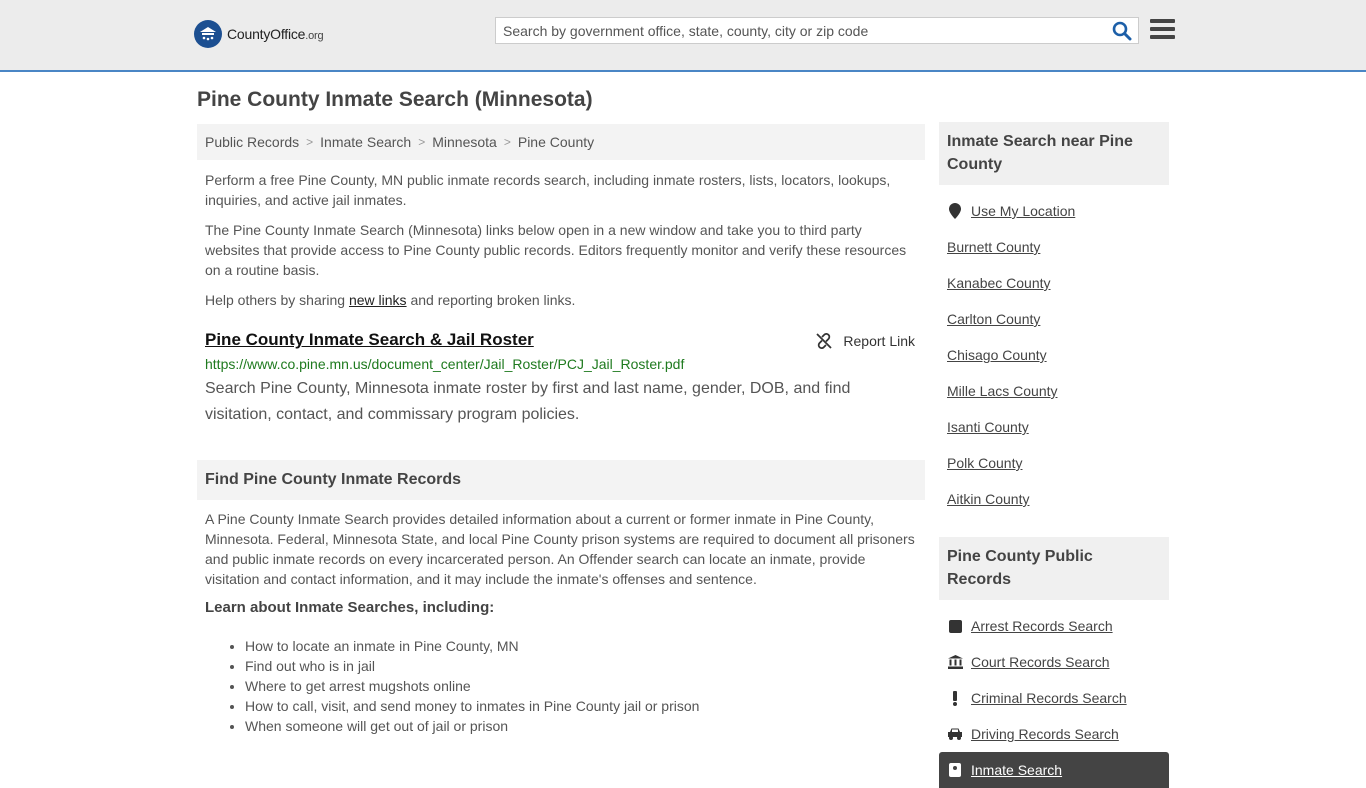  Describe the element at coordinates (1054, 463) in the screenshot. I see `nearby-item: Polk County` at that location.